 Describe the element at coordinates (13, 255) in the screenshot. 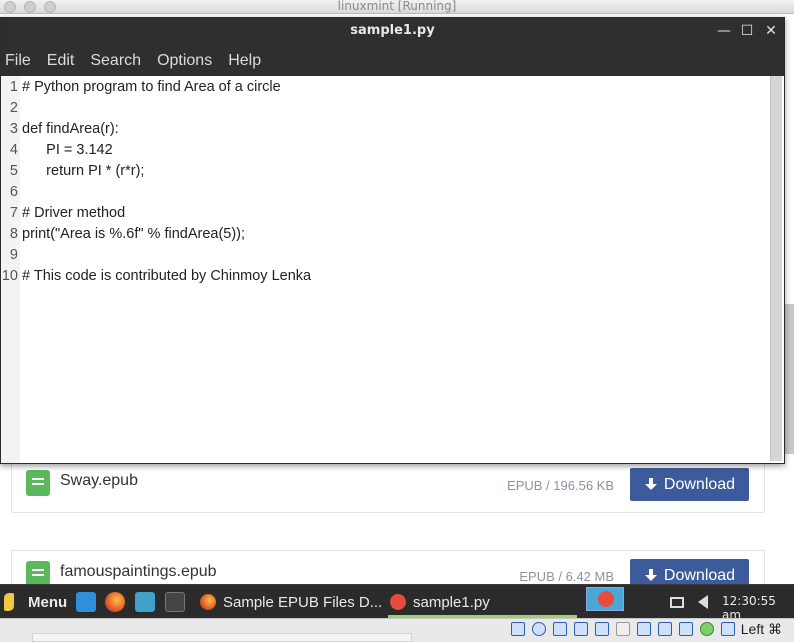

I see `line-number: 9` at that location.